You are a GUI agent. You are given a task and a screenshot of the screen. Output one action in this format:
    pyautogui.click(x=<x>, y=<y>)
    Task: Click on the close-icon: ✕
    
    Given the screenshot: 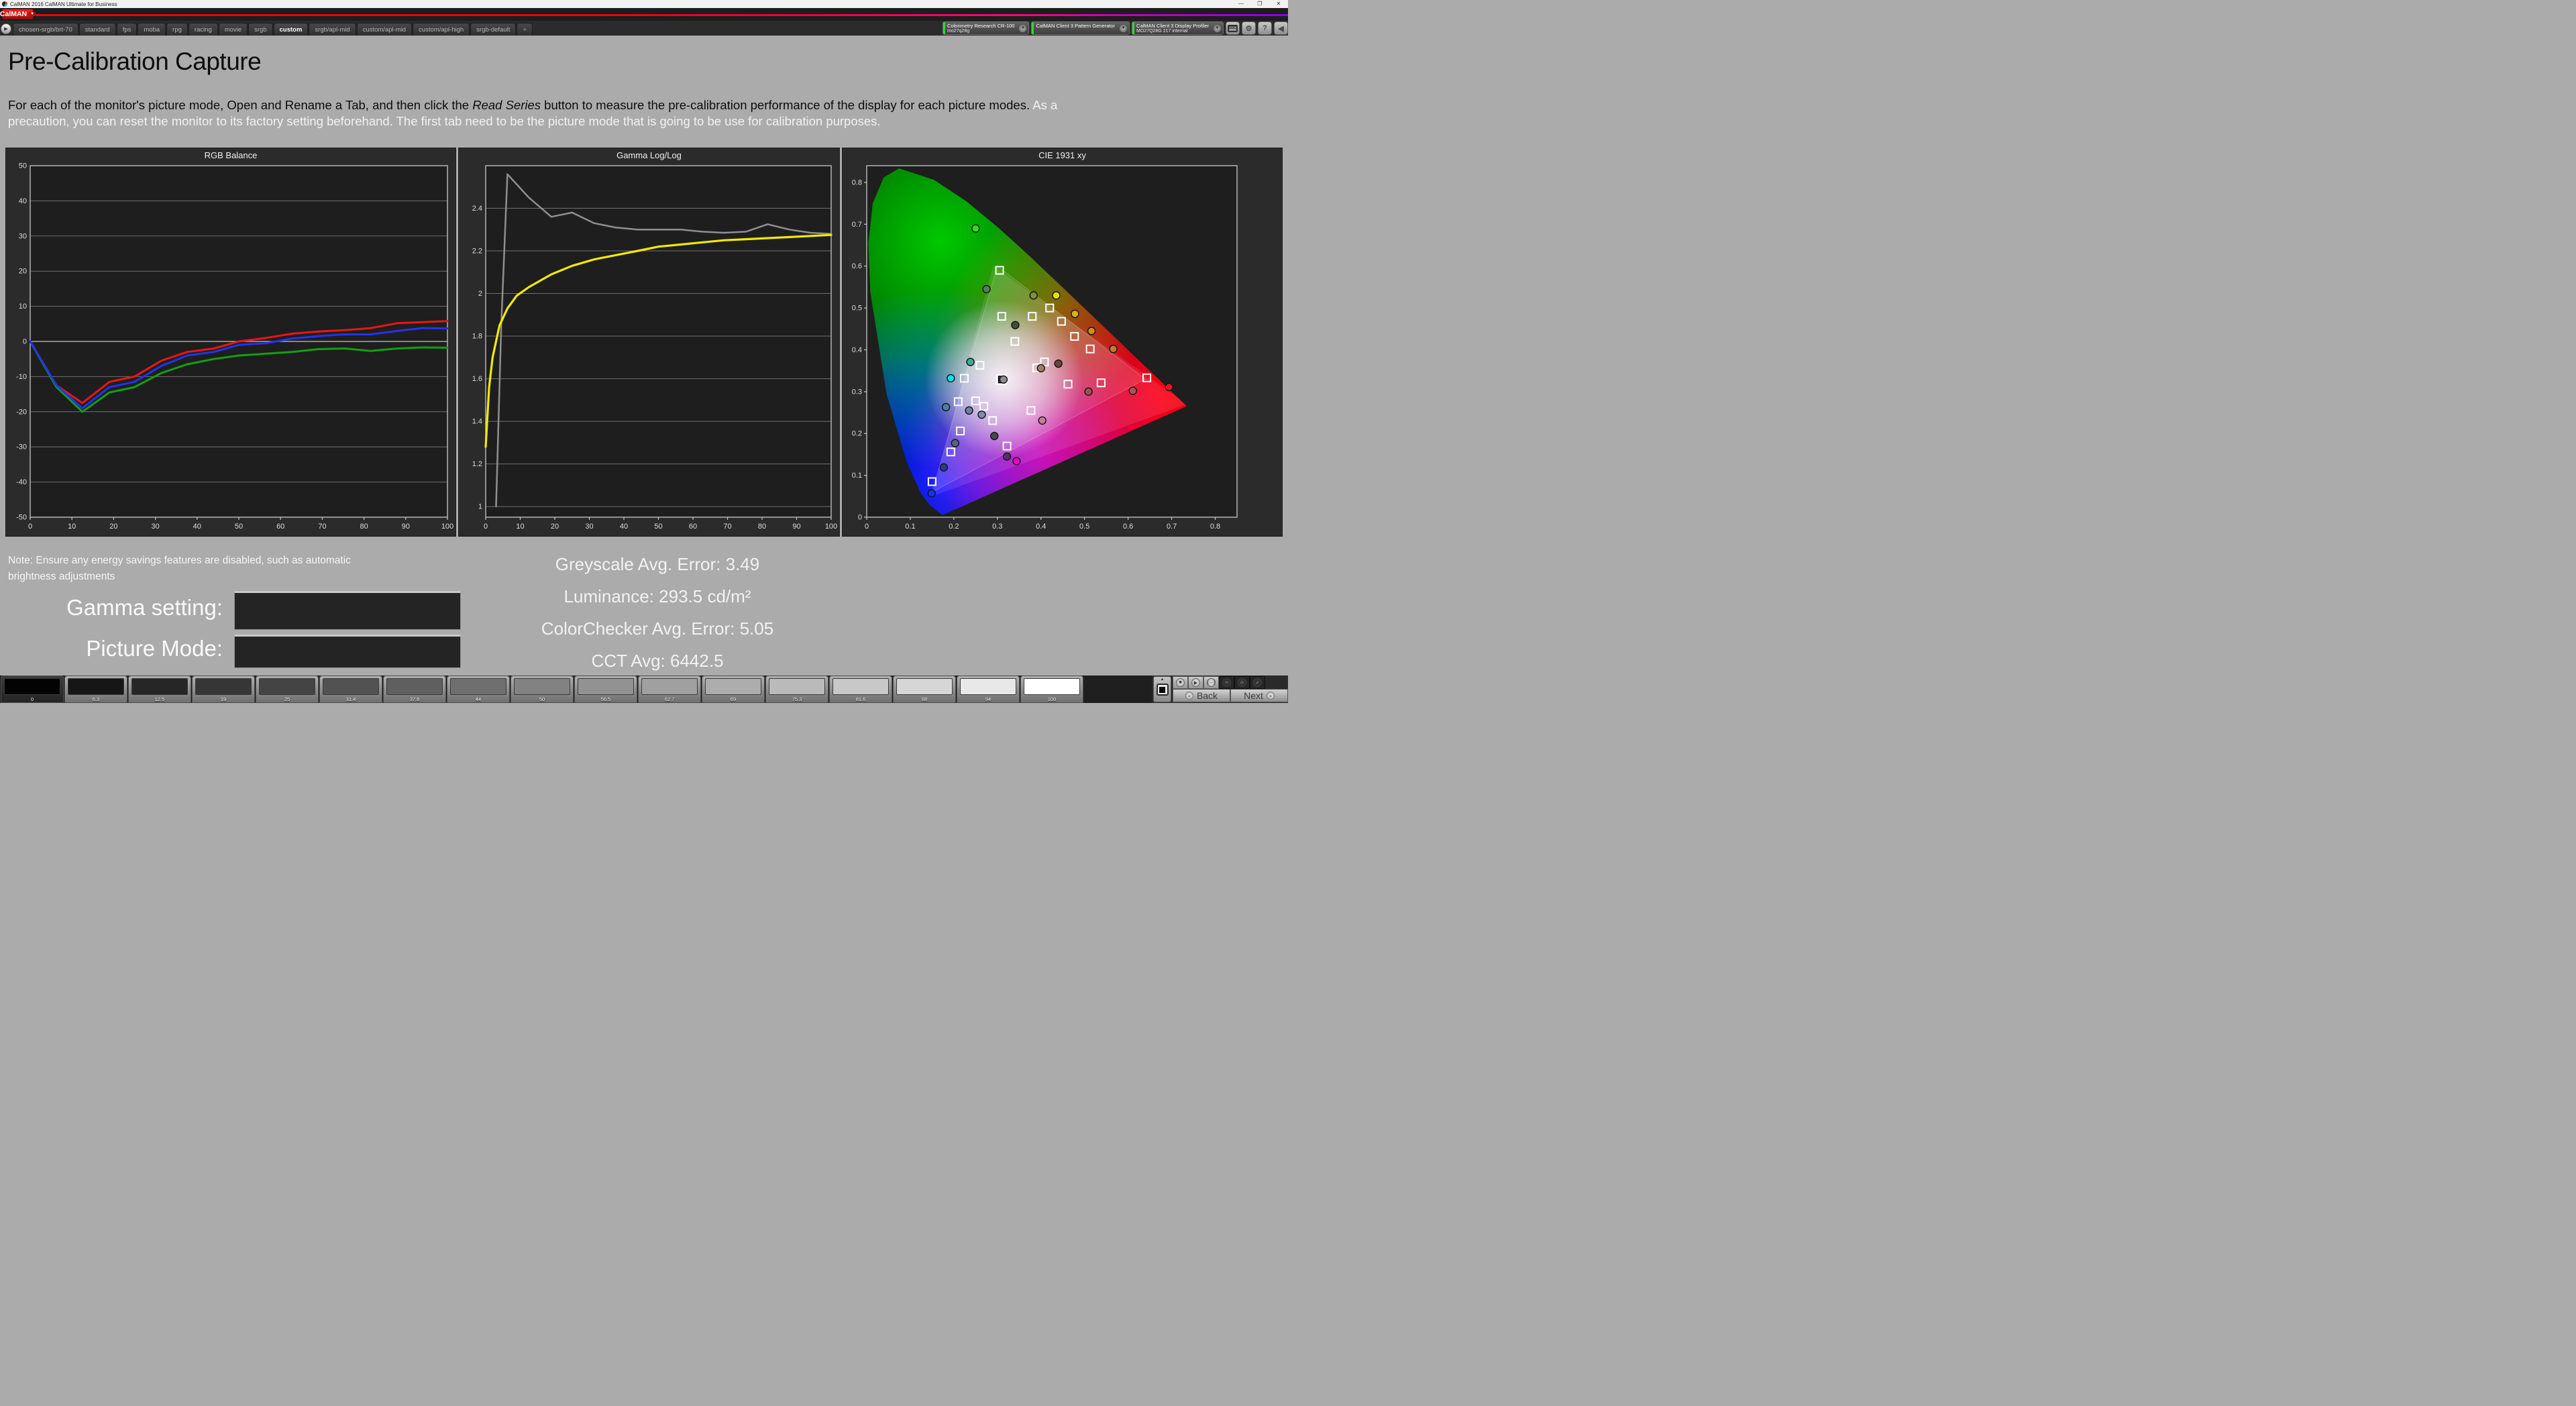 What is the action you would take?
    pyautogui.click(x=1278, y=4)
    